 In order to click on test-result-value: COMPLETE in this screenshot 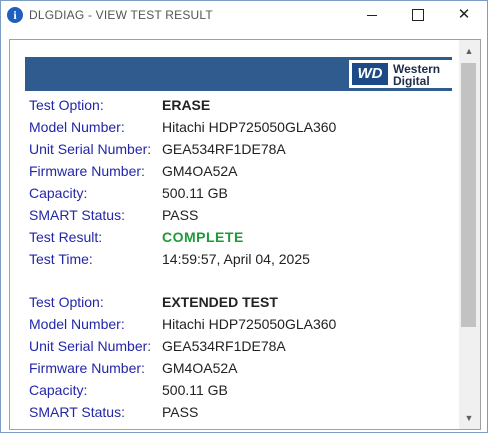, I will do `click(203, 237)`.